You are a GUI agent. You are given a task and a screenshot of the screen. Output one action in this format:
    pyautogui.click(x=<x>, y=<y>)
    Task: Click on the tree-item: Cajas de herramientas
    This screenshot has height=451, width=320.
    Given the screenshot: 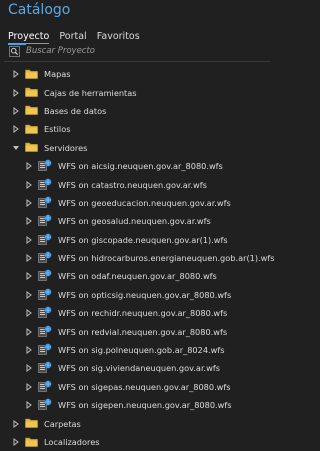 What is the action you would take?
    pyautogui.click(x=136, y=92)
    